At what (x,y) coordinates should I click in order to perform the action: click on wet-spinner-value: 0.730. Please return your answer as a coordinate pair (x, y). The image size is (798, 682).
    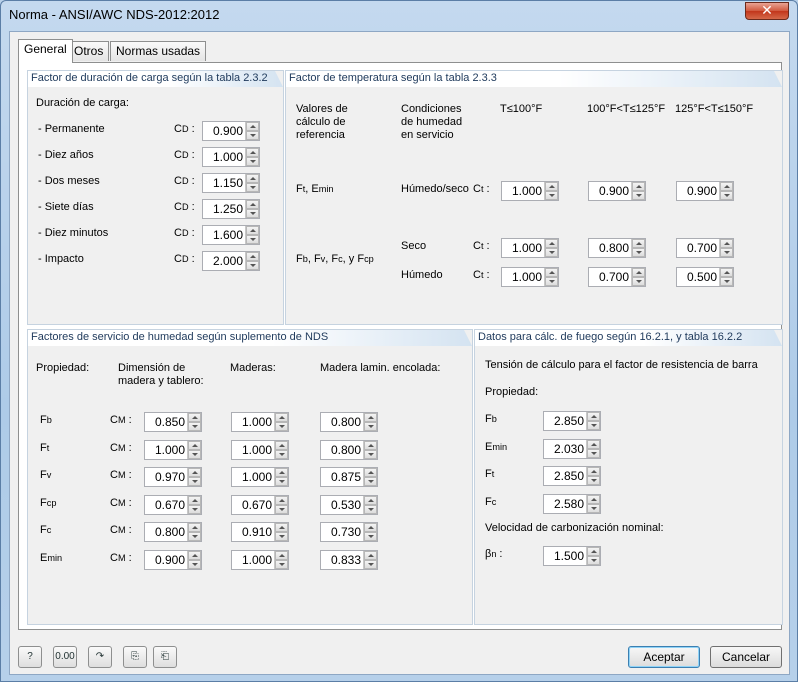
    Looking at the image, I should click on (342, 532).